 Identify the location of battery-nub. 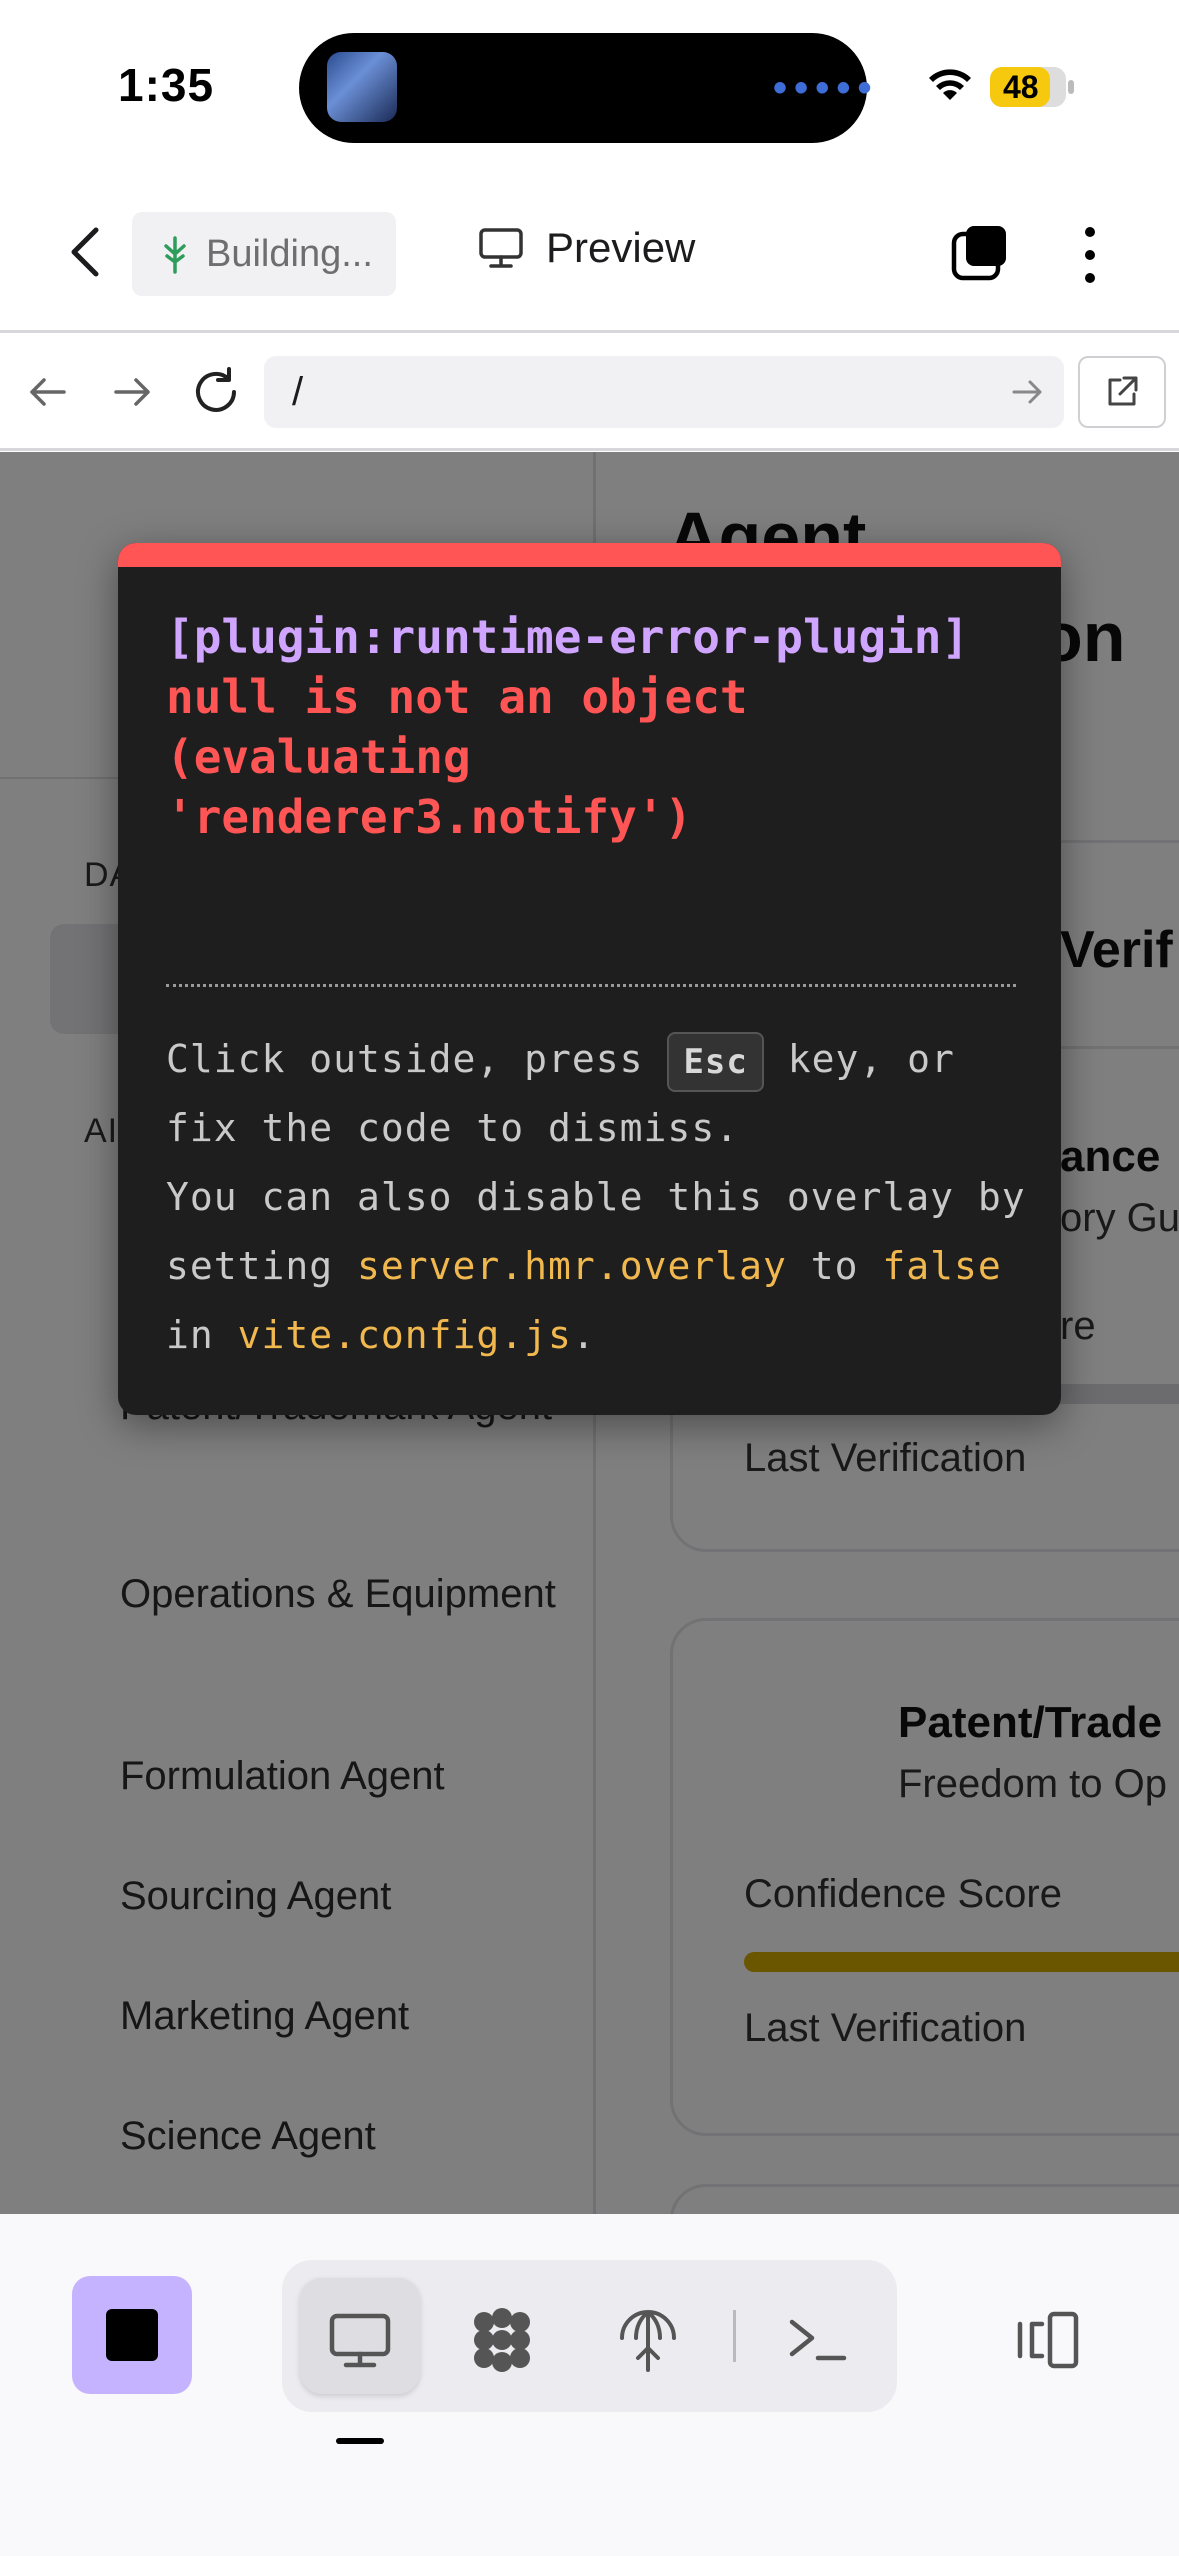
(1071, 87).